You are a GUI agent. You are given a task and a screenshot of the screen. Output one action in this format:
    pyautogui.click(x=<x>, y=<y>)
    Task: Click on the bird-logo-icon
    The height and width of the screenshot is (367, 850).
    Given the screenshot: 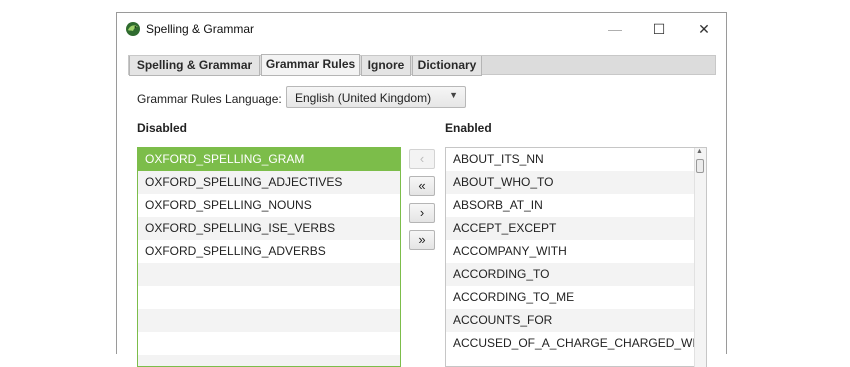 What is the action you would take?
    pyautogui.click(x=133, y=29)
    